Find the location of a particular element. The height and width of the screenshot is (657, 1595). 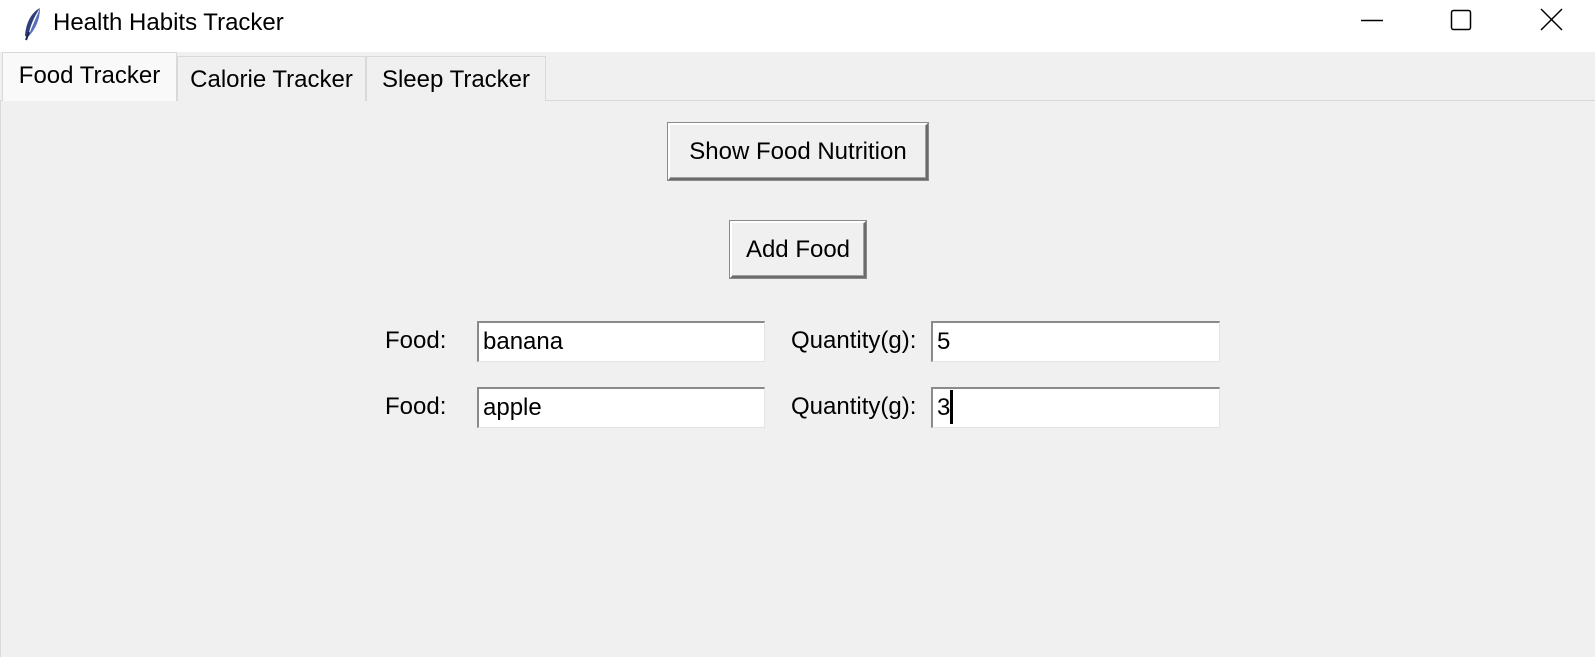

maximize-button is located at coordinates (1460, 21).